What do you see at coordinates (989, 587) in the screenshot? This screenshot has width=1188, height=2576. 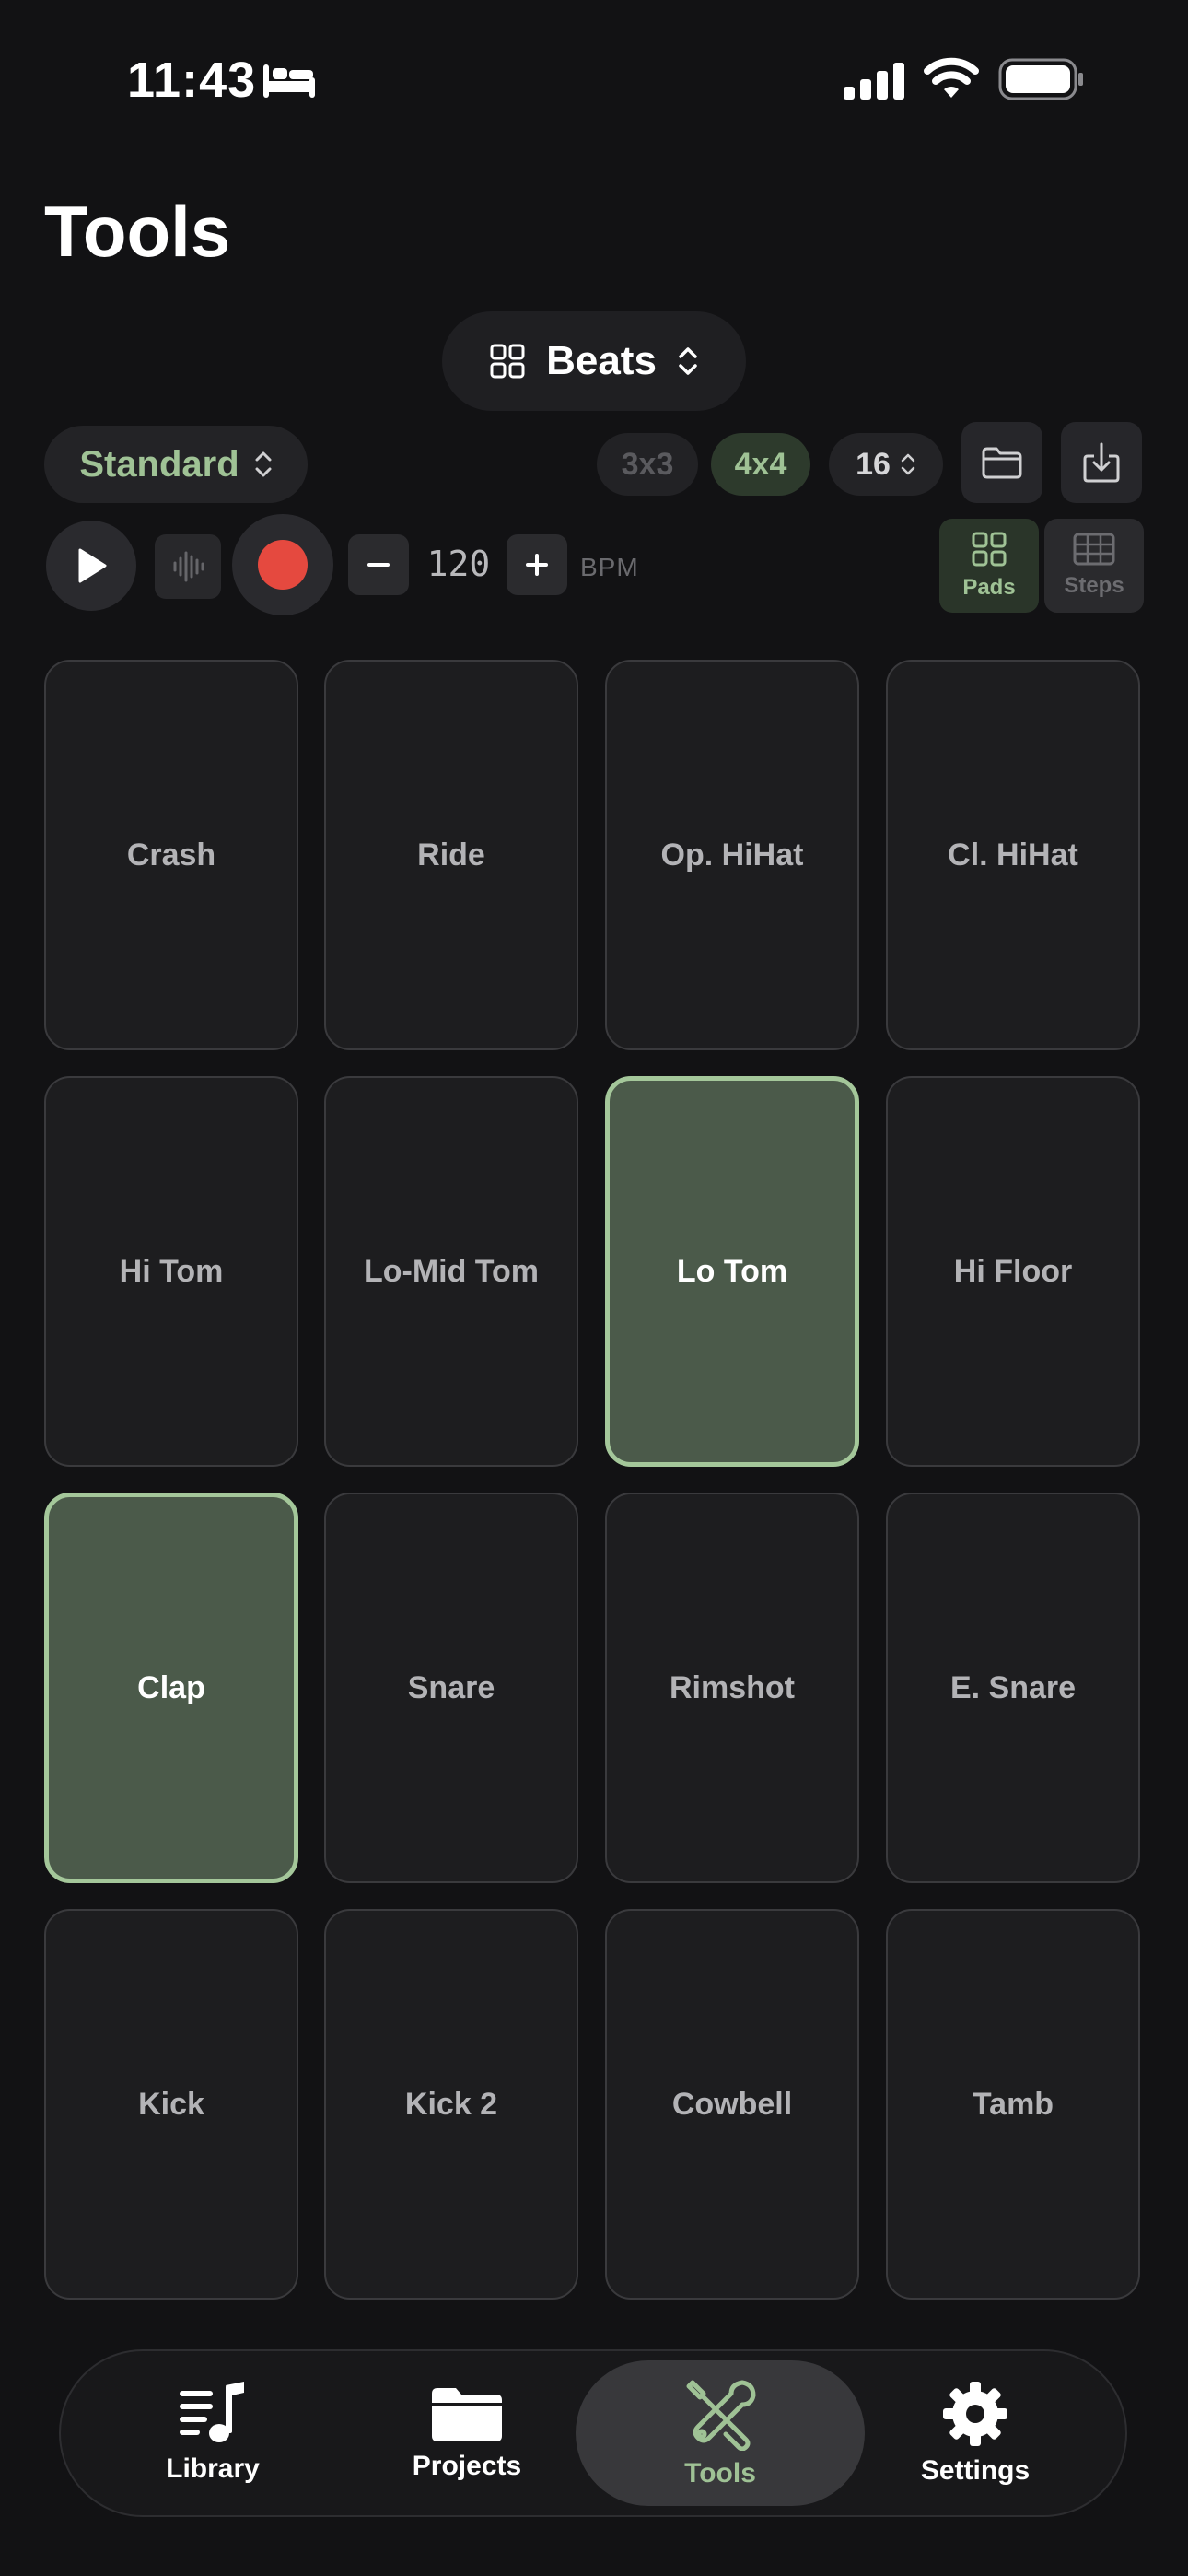 I see `pads-mode-label: Pads` at bounding box center [989, 587].